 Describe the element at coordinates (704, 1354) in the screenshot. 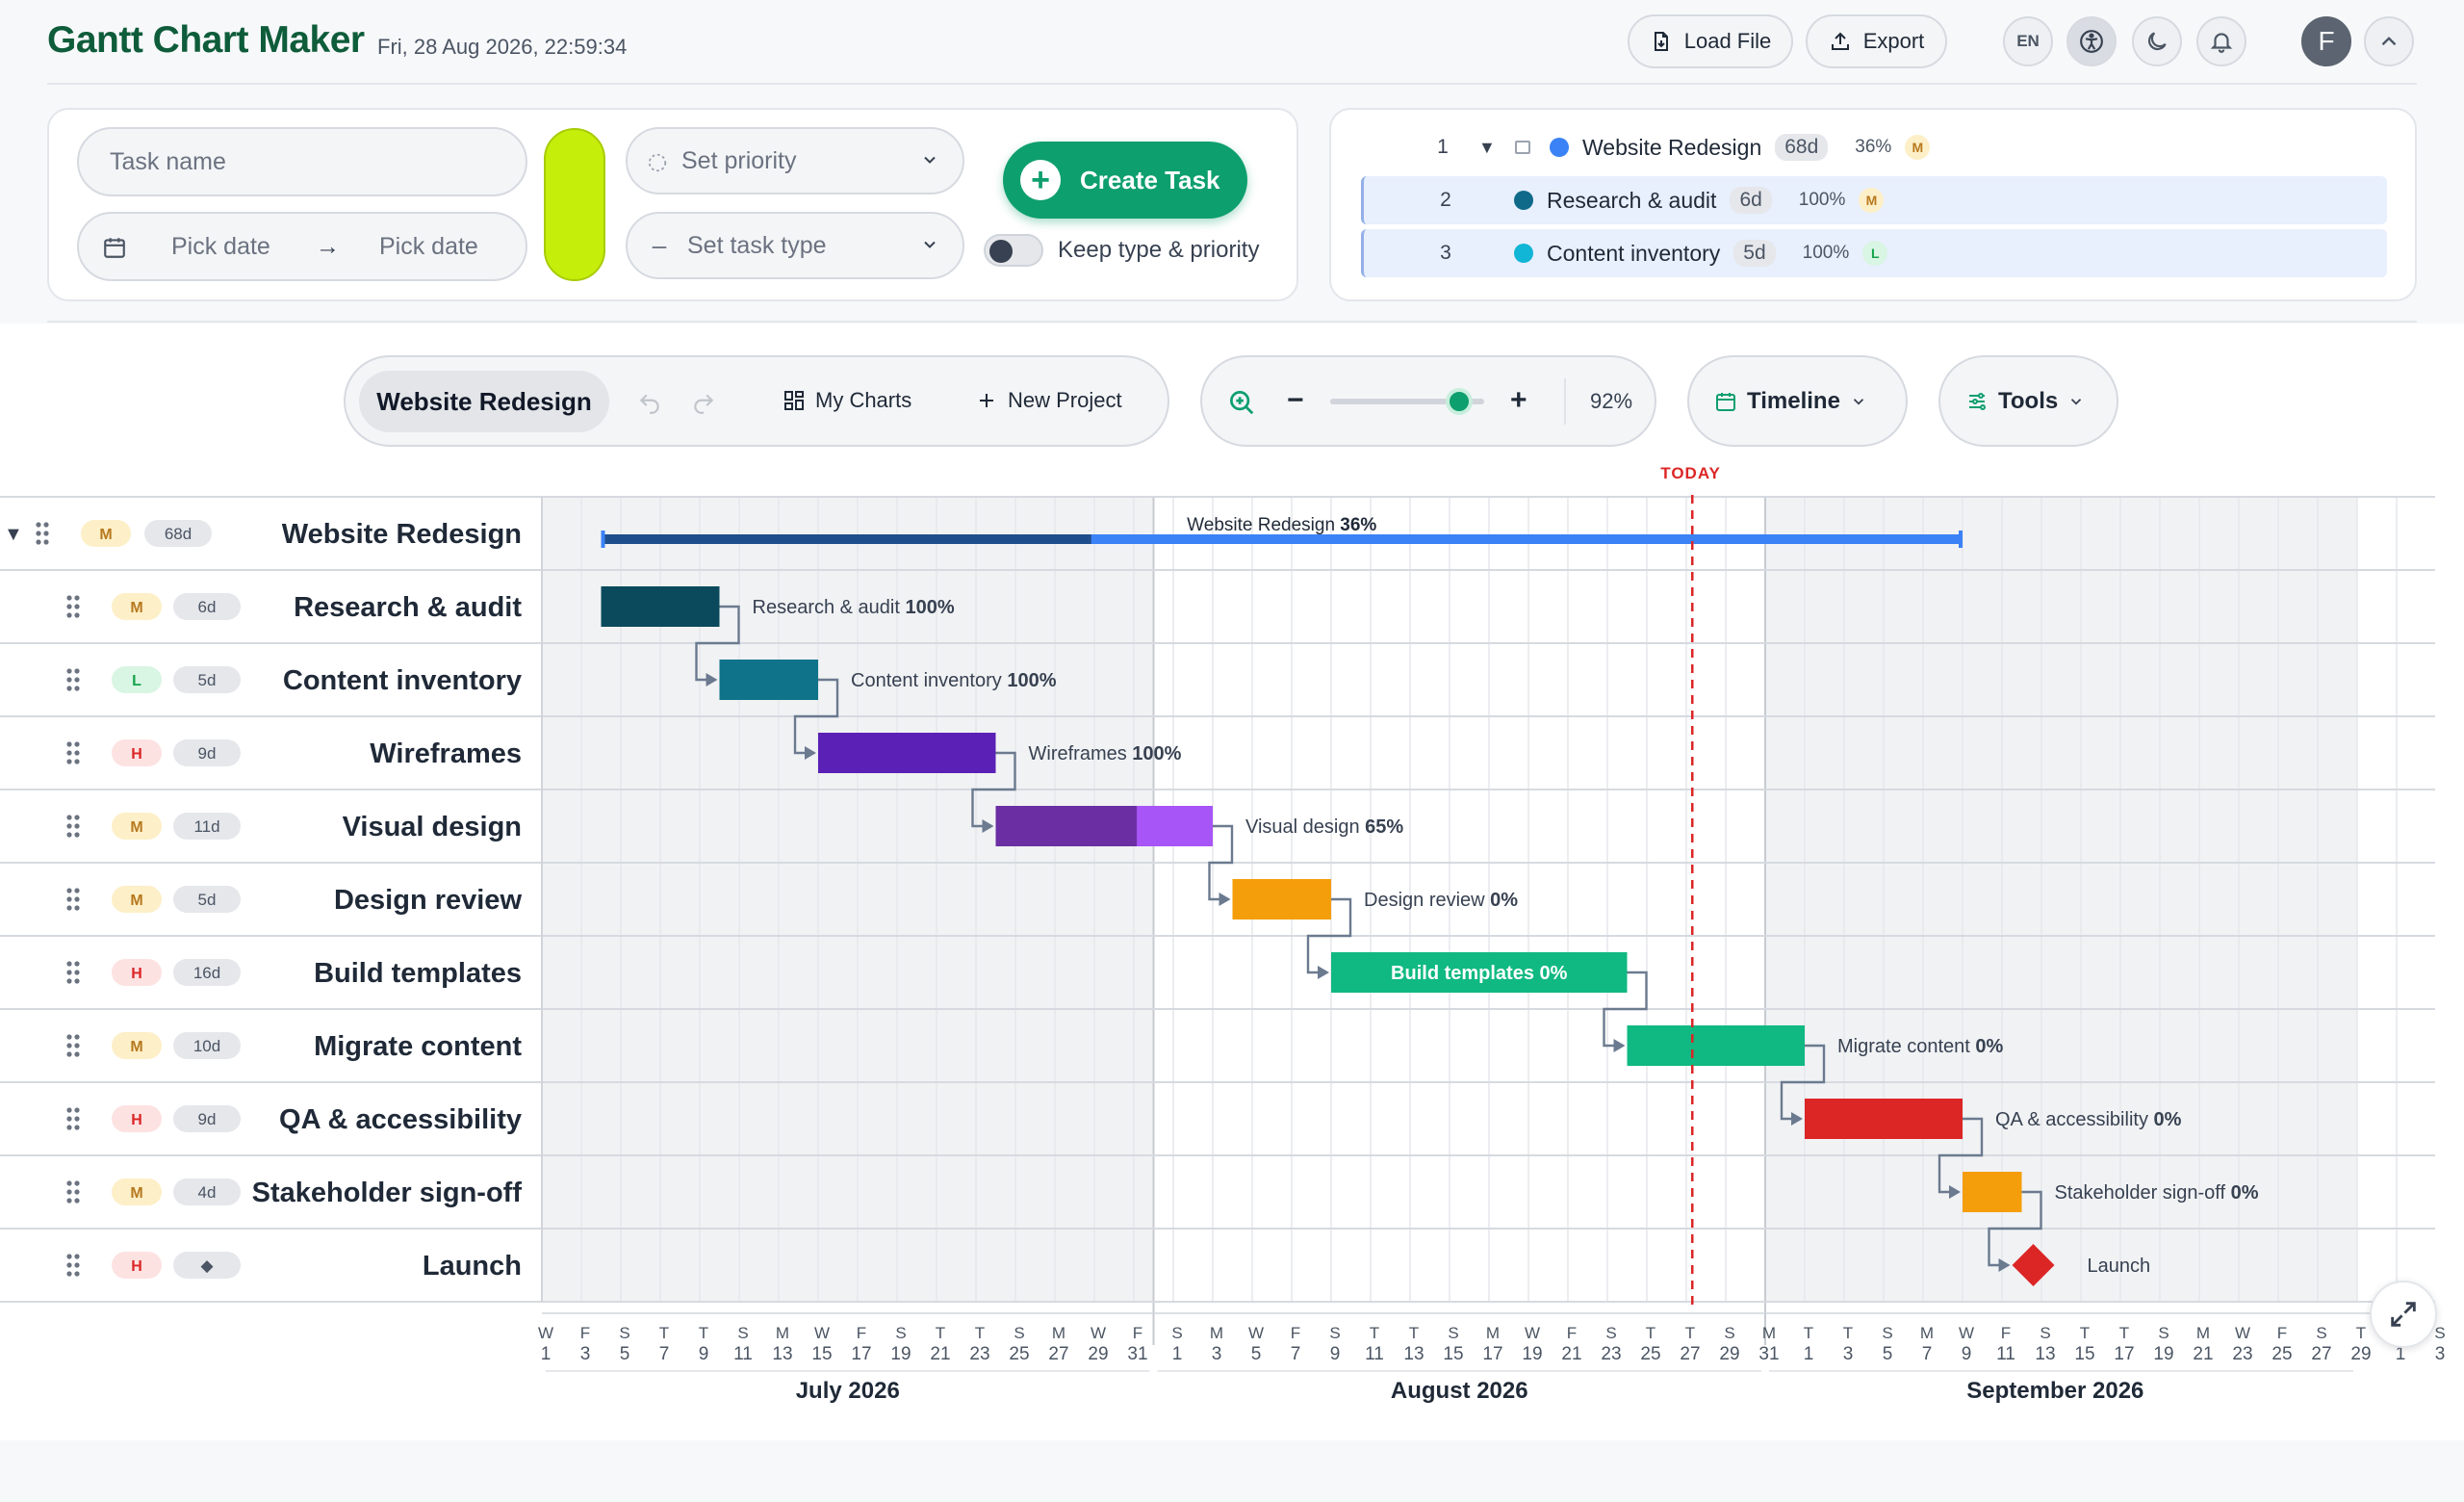

I see `day-tick: 9` at that location.